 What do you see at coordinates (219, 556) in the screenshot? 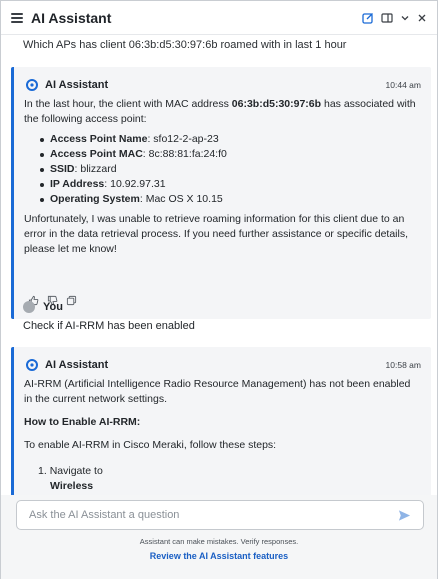
I see `review-features-link: Review the AI Assistant features` at bounding box center [219, 556].